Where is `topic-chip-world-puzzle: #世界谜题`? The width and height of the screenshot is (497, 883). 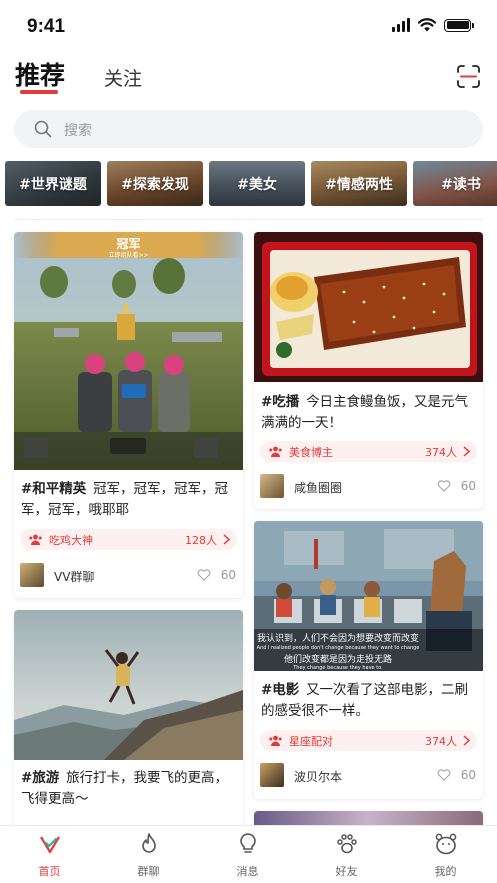 topic-chip-world-puzzle: #世界谜题 is located at coordinates (53, 183).